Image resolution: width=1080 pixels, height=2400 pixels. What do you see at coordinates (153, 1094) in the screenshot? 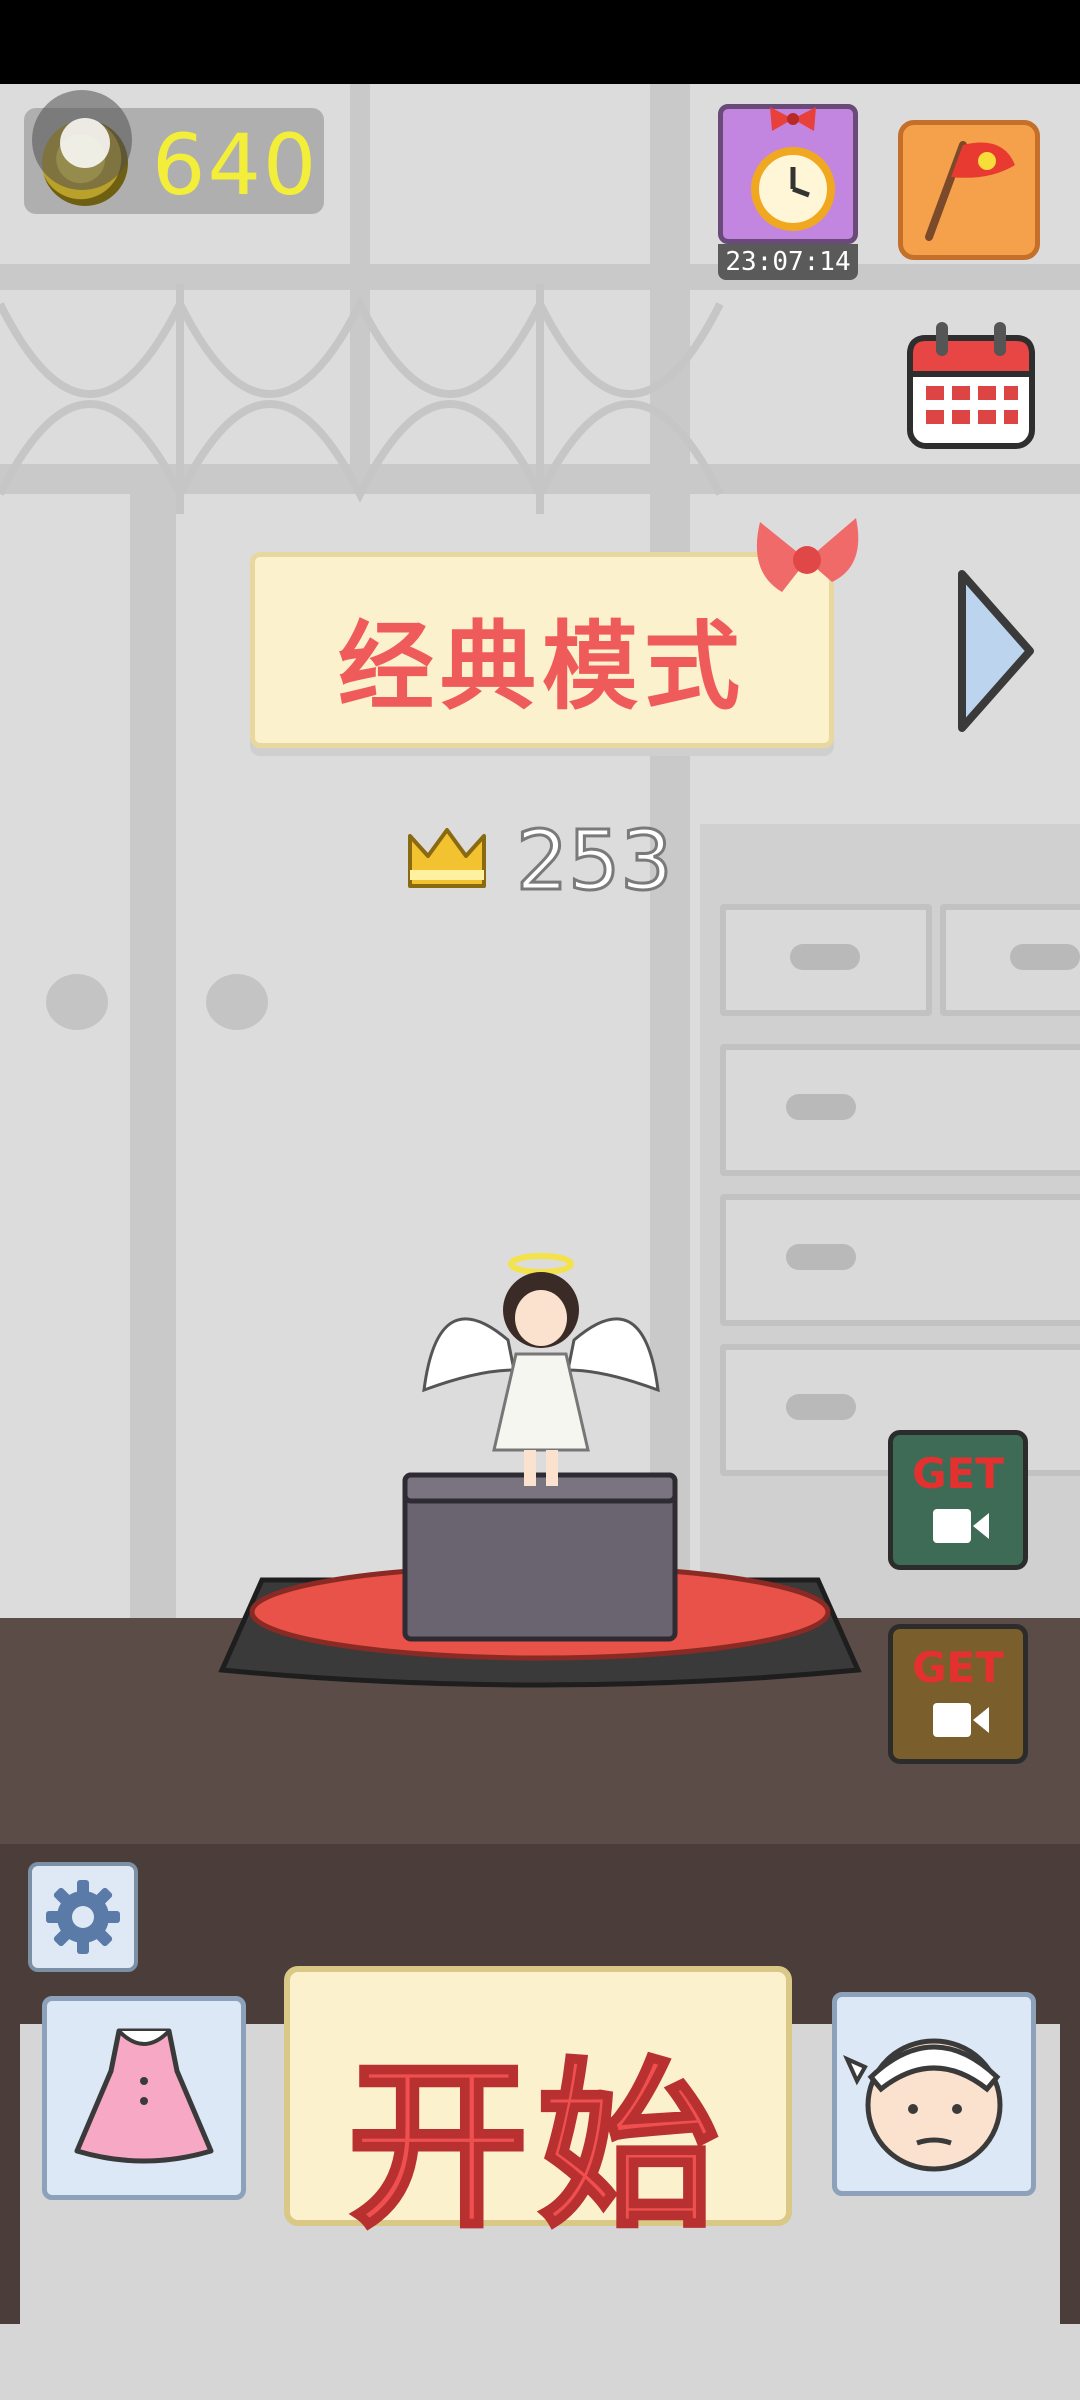
I see `wall-pillar` at bounding box center [153, 1094].